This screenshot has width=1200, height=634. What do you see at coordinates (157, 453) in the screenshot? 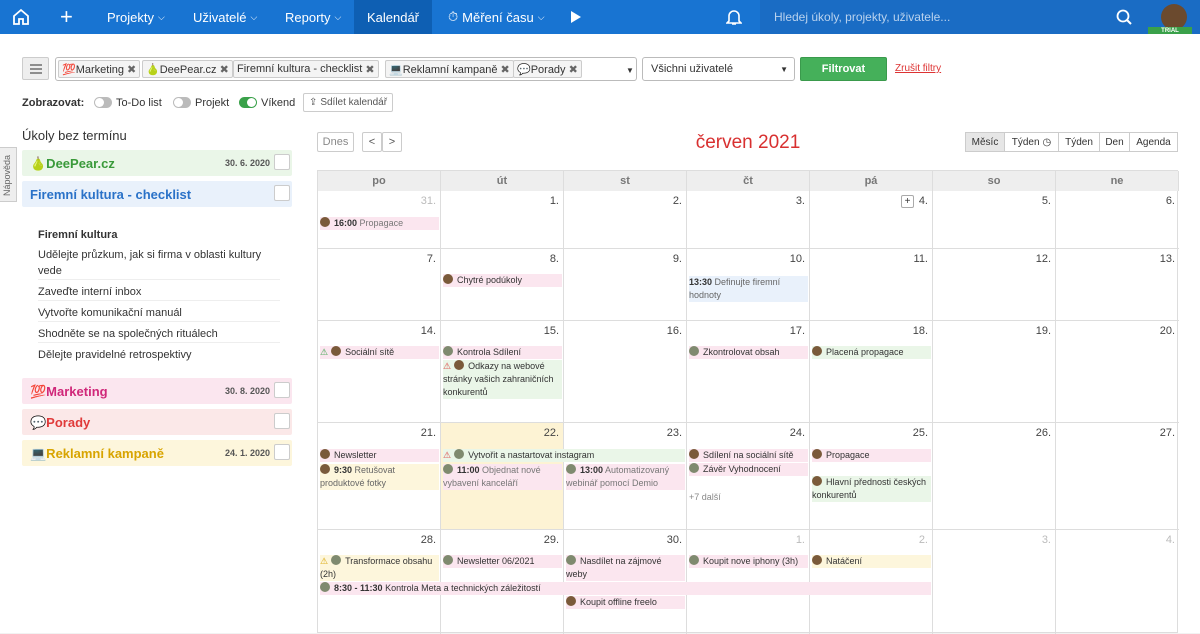
I see `project-reklamni-kampane: 💻Reklamní kampaně 24. 1. 2020` at bounding box center [157, 453].